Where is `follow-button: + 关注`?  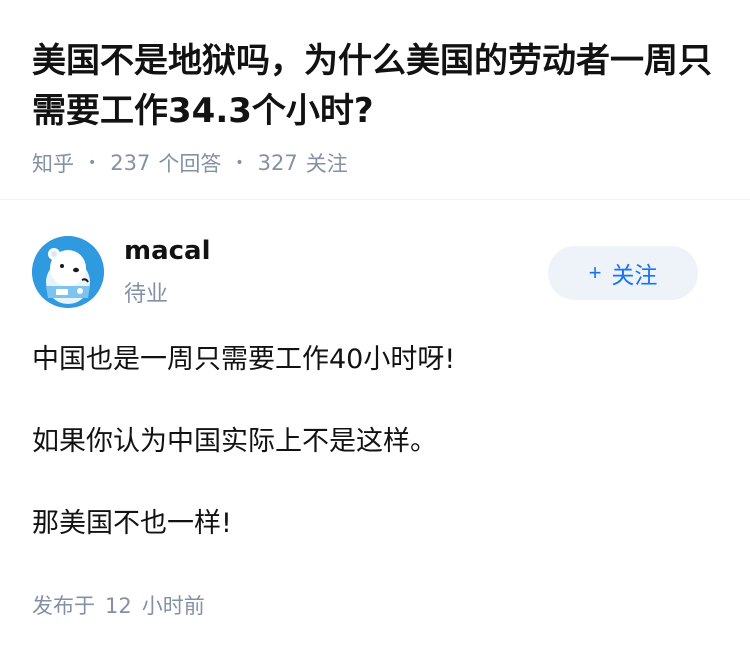
follow-button: + 关注 is located at coordinates (623, 273).